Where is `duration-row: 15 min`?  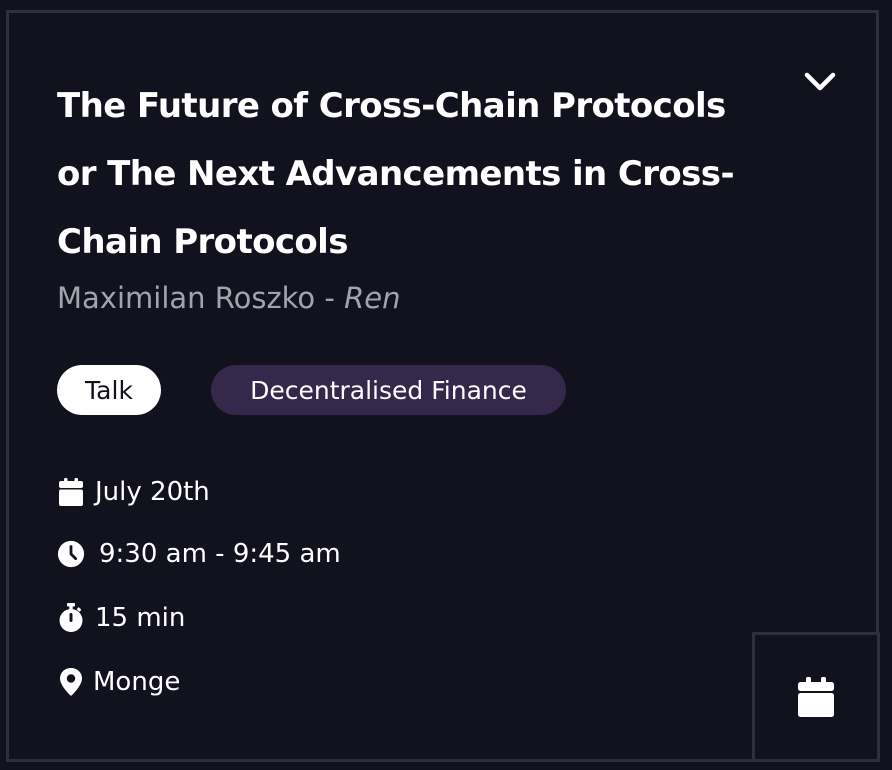 duration-row: 15 min is located at coordinates (121, 618).